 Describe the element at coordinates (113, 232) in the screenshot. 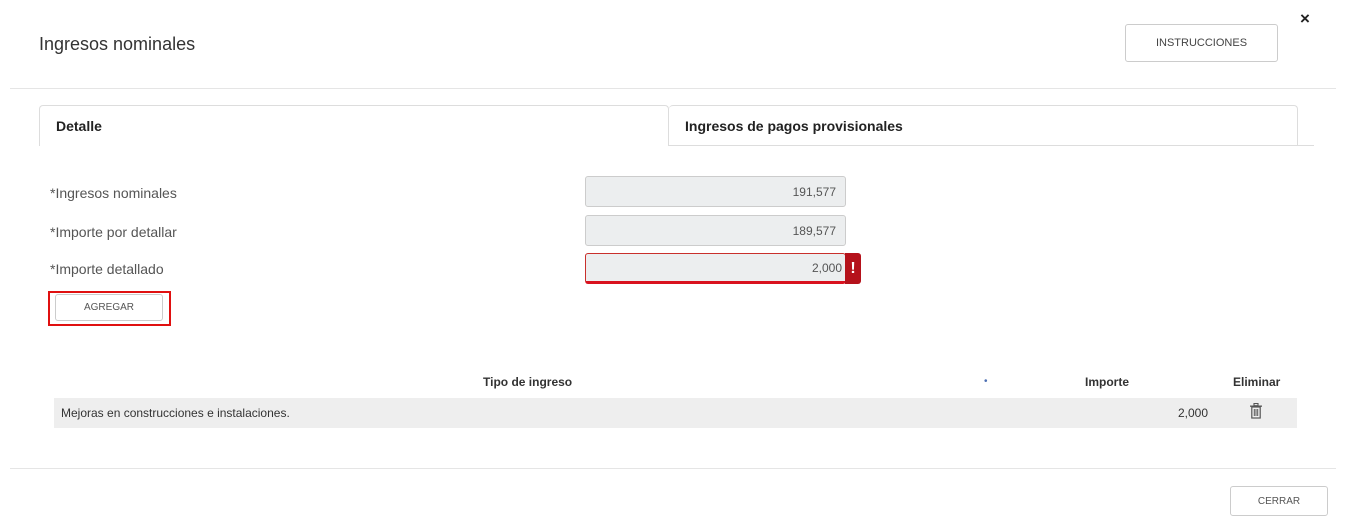

I see `importe-por-detallar-label: *Importe por detallar` at that location.